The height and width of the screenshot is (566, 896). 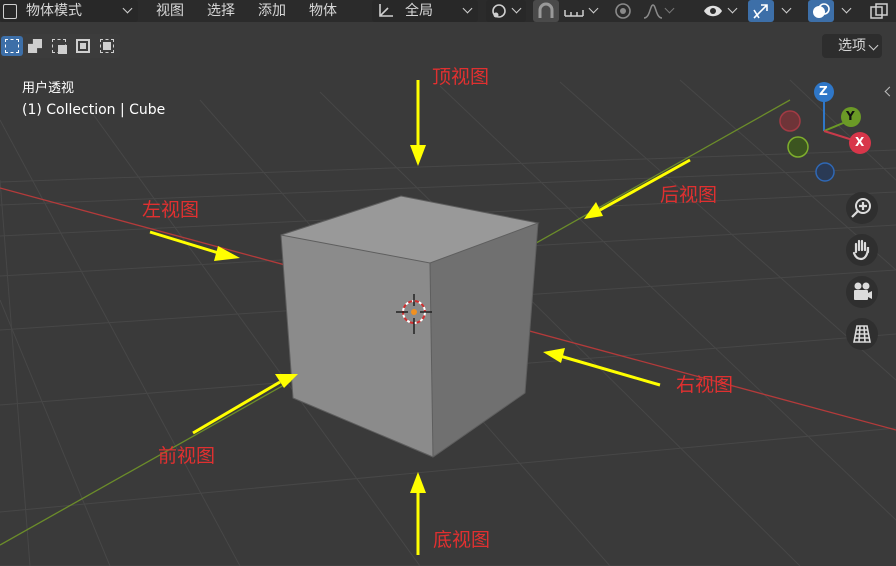 I want to click on select-extend-icon, so click(x=35, y=46).